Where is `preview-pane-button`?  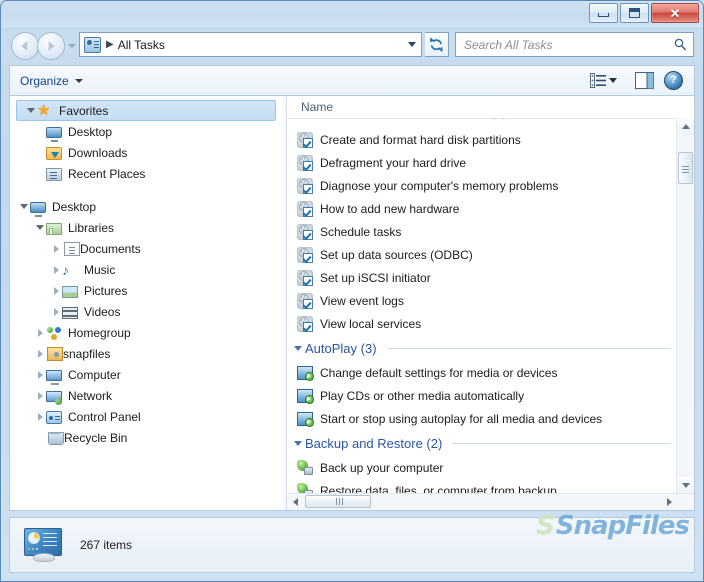
preview-pane-button is located at coordinates (644, 81).